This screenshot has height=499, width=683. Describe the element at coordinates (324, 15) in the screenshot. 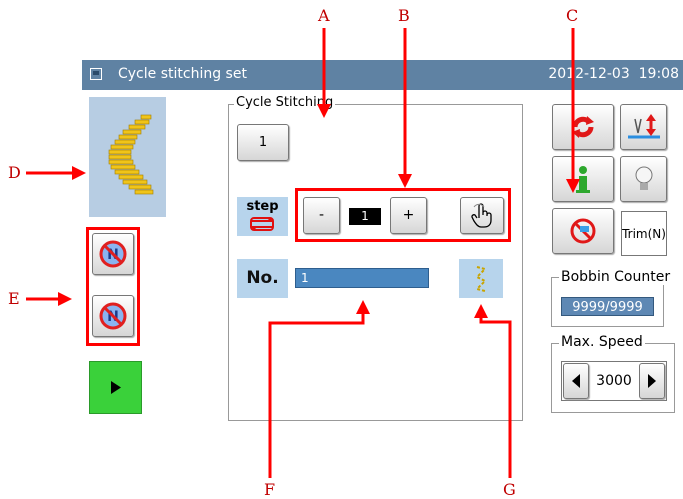

I see `annotation-a: A` at that location.